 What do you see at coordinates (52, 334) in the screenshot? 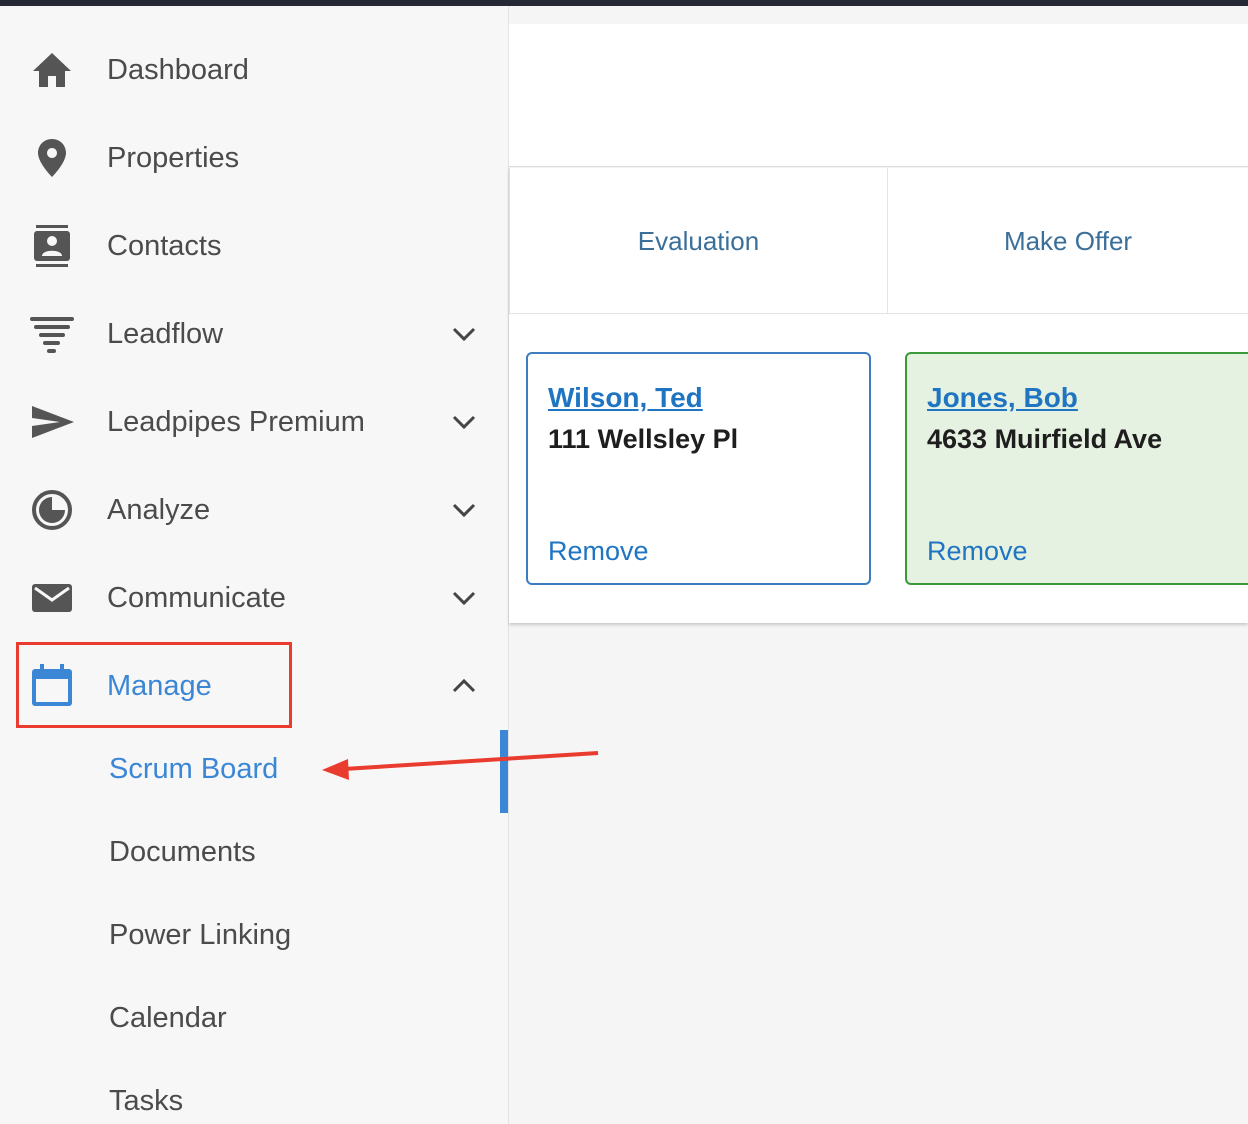
I see `tornado-icon` at bounding box center [52, 334].